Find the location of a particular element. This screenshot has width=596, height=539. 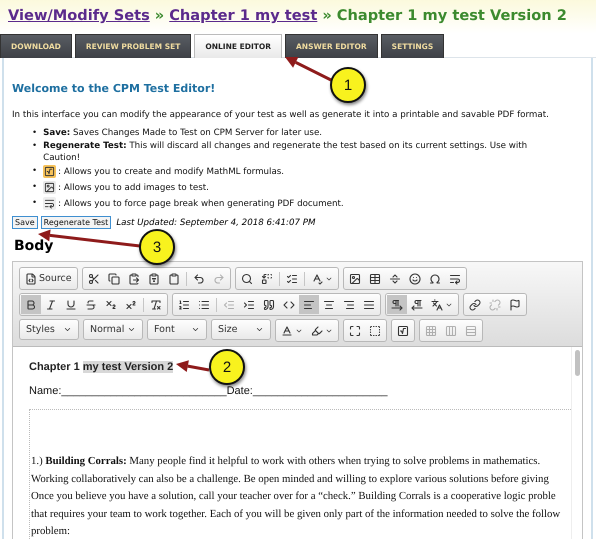

welcome-heading: Welcome to the CPM Test Editor! is located at coordinates (114, 88).